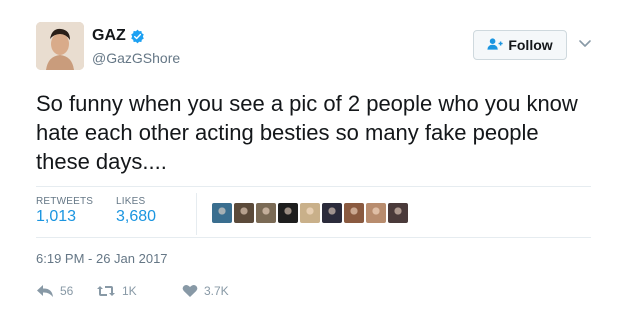  I want to click on retweets-stat: RETWEETS 1,013, so click(64, 211).